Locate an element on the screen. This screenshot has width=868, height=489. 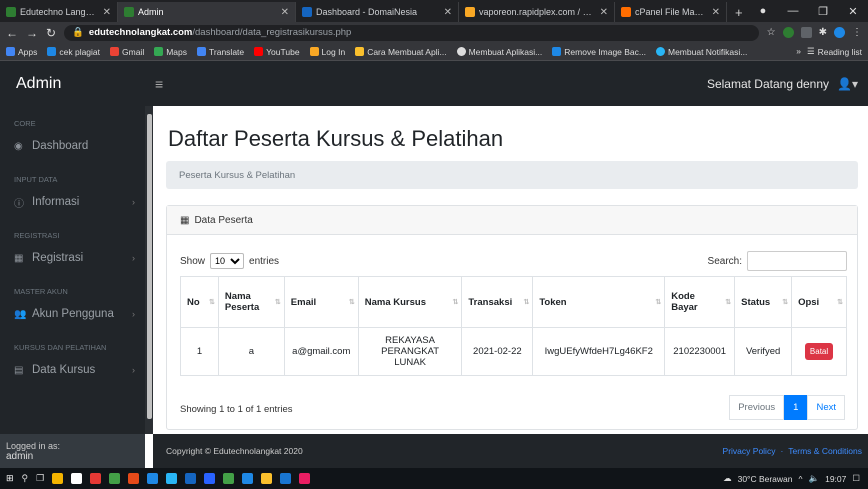
browser-tab: cPanel File Manager v3 ✕ is located at coordinates (671, 12).